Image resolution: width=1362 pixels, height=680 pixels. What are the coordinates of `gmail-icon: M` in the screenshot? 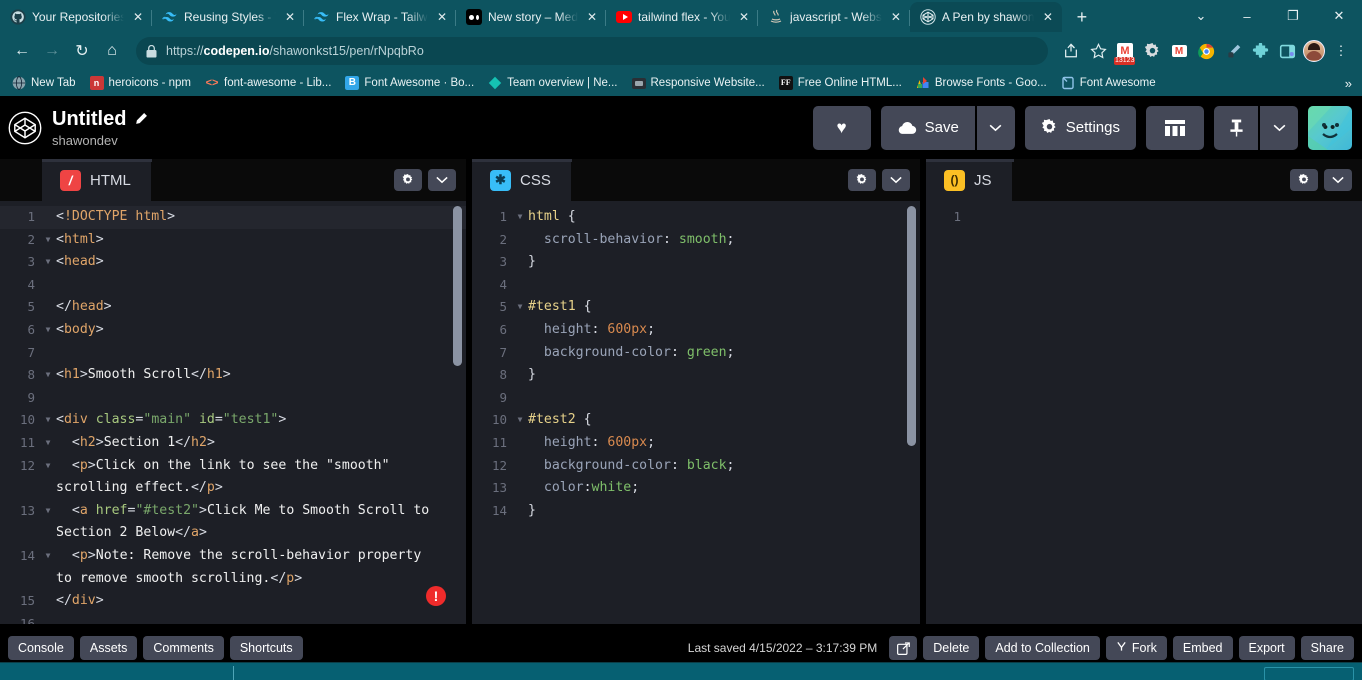 It's located at (1179, 51).